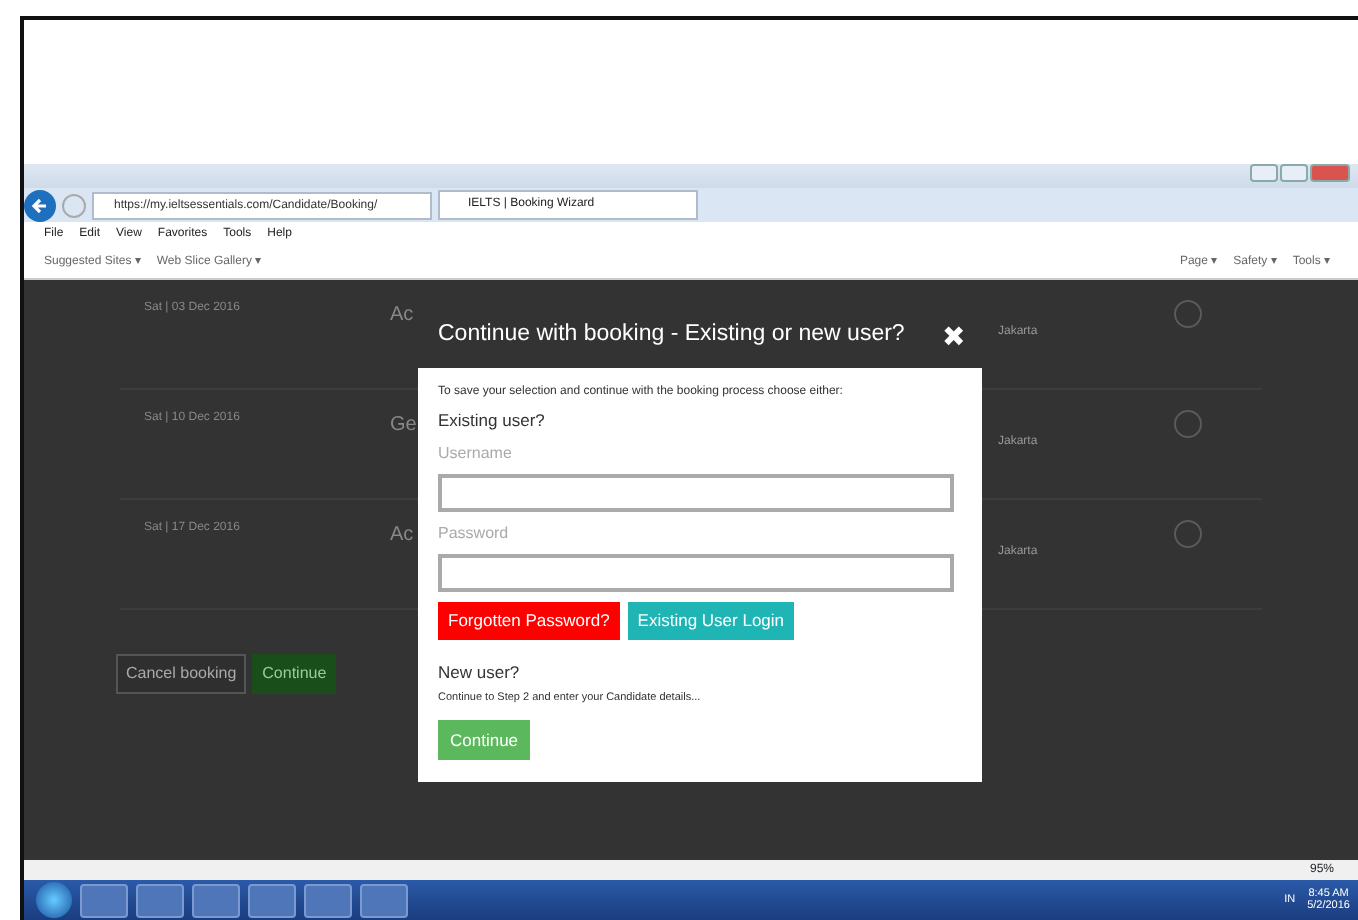 Image resolution: width=1358 pixels, height=920 pixels. I want to click on close-button: ✖, so click(954, 336).